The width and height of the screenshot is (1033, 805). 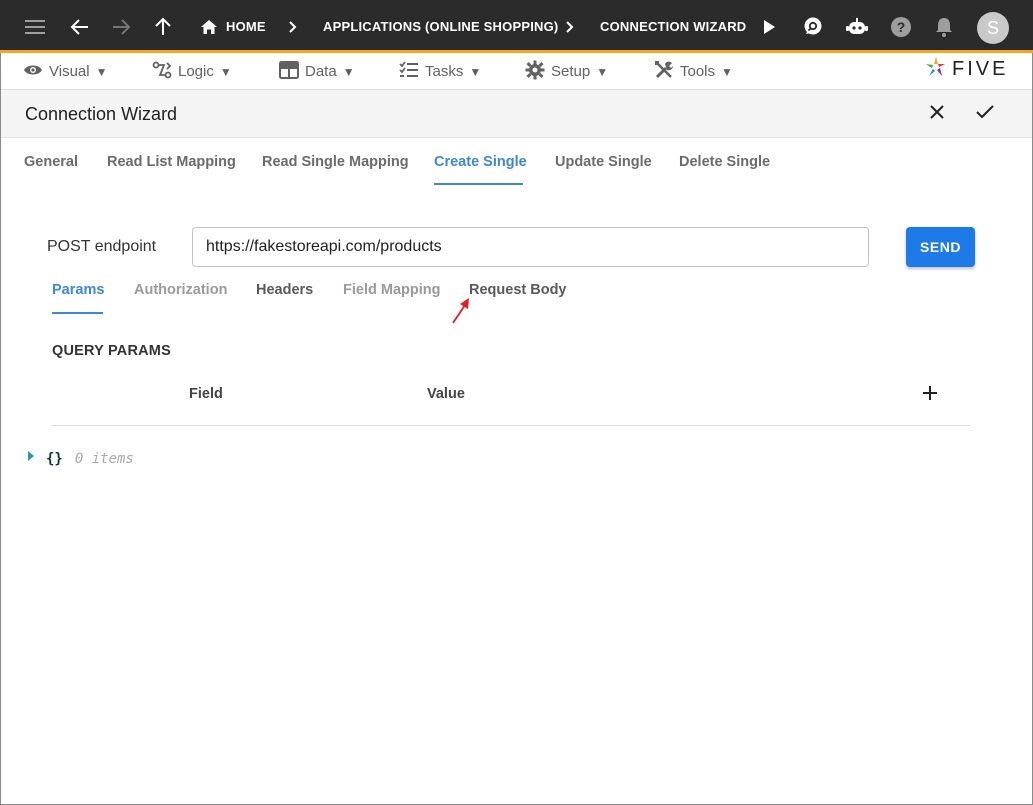 What do you see at coordinates (180, 290) in the screenshot?
I see `subtab-authorization: Authorization` at bounding box center [180, 290].